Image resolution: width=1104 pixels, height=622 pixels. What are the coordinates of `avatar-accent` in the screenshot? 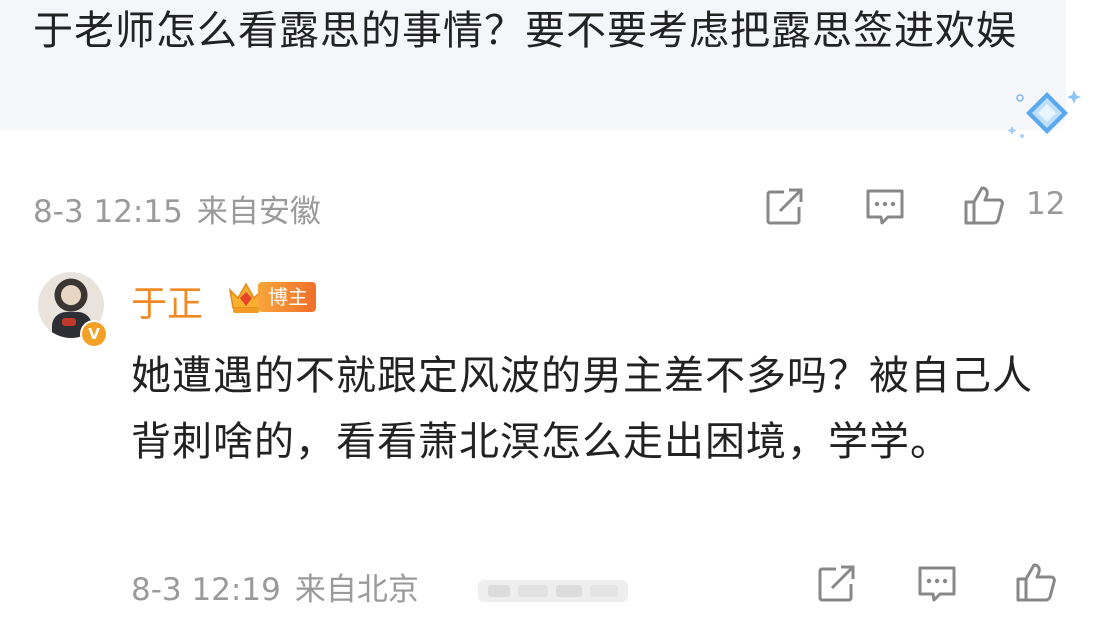 It's located at (69, 322).